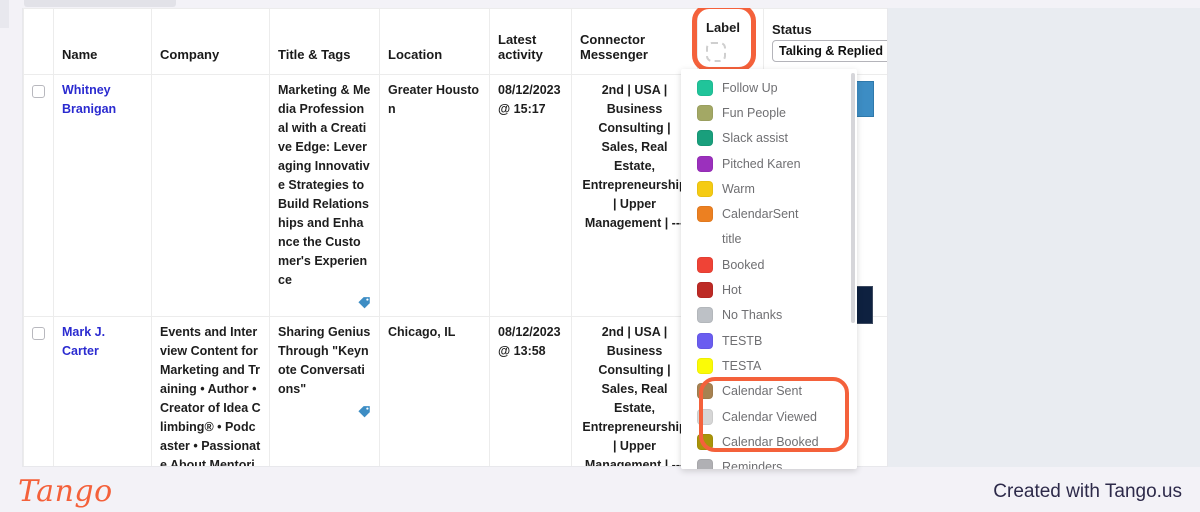  I want to click on label-option-text: Reminders, so click(752, 464).